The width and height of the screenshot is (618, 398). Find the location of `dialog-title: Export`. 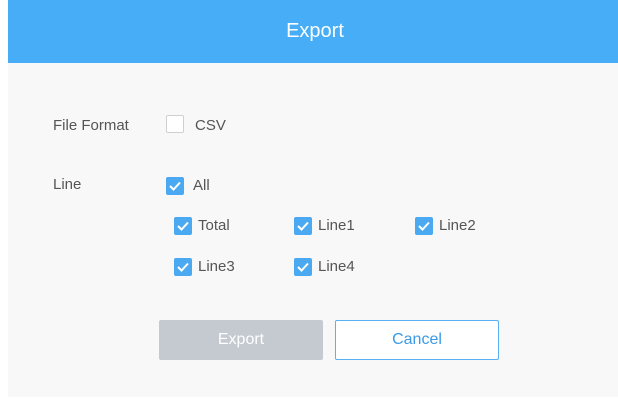

dialog-title: Export is located at coordinates (315, 31).